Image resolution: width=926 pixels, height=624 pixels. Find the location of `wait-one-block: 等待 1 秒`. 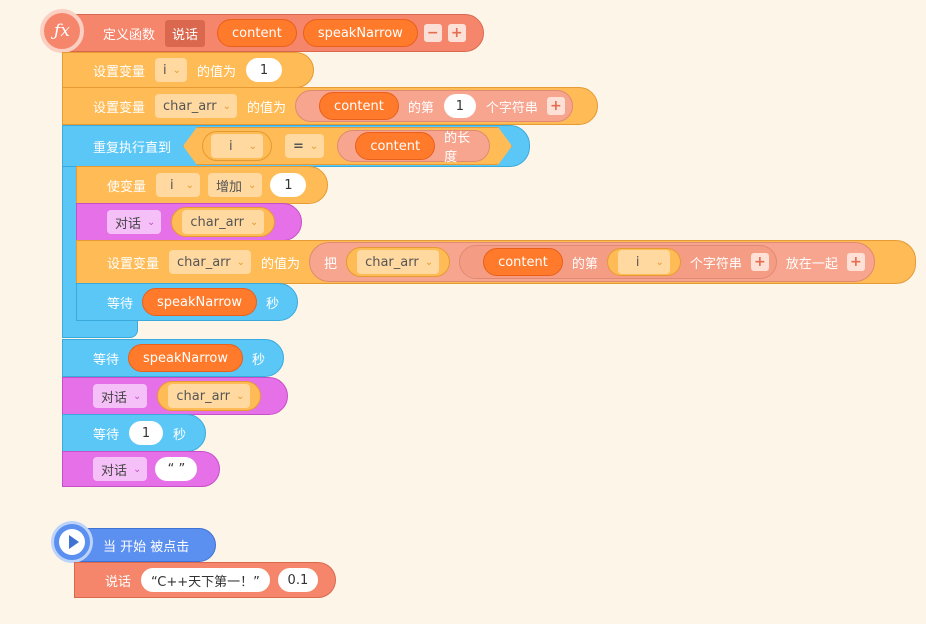

wait-one-block: 等待 1 秒 is located at coordinates (134, 433).